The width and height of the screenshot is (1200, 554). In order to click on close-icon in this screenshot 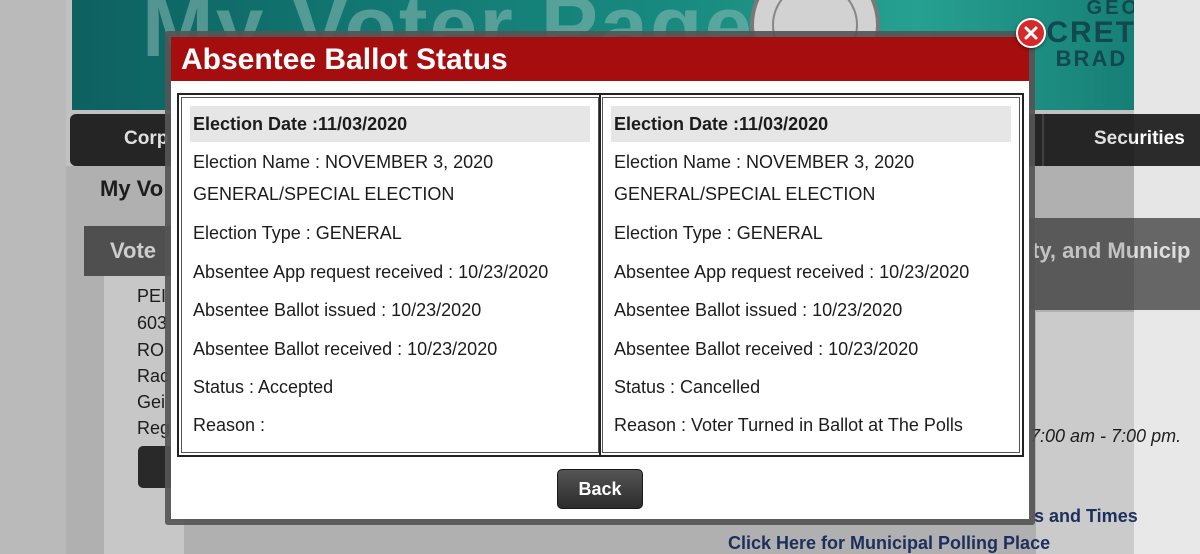, I will do `click(1031, 33)`.